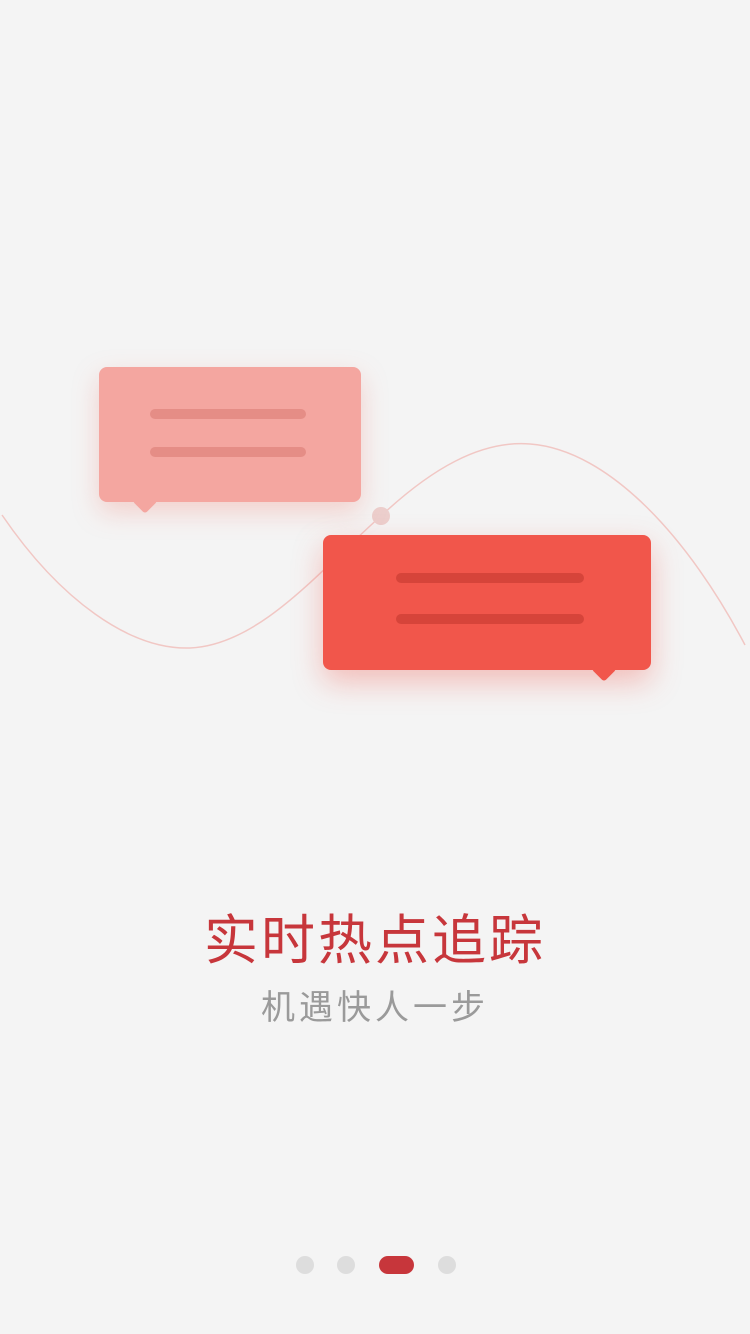 This screenshot has width=750, height=1334. I want to click on wave-point, so click(381, 516).